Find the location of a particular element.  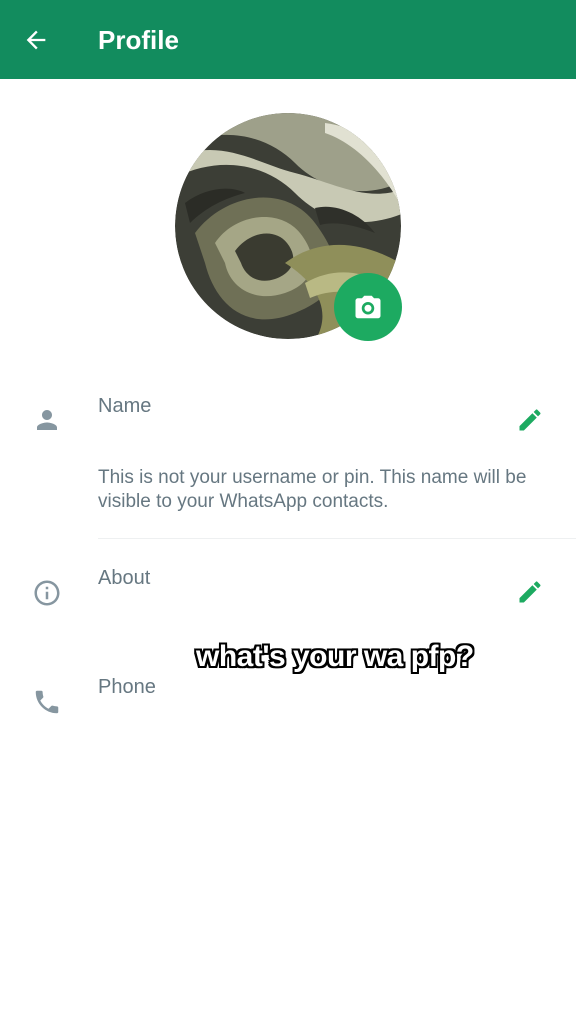

overlay-caption: what's your wa pfp? is located at coordinates (335, 656).